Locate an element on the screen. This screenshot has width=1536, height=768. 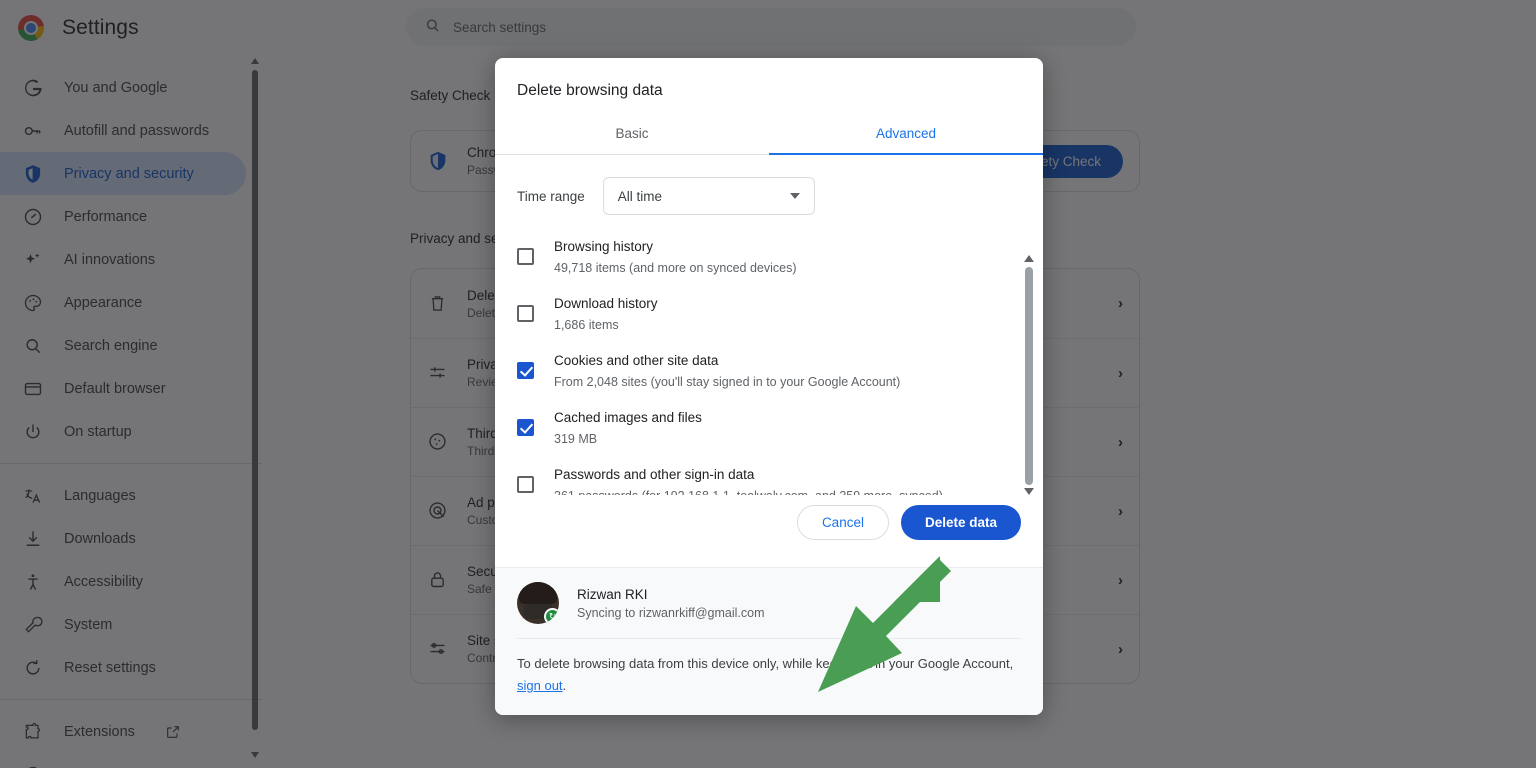
account-name: Rizwan RKI is located at coordinates (612, 594).